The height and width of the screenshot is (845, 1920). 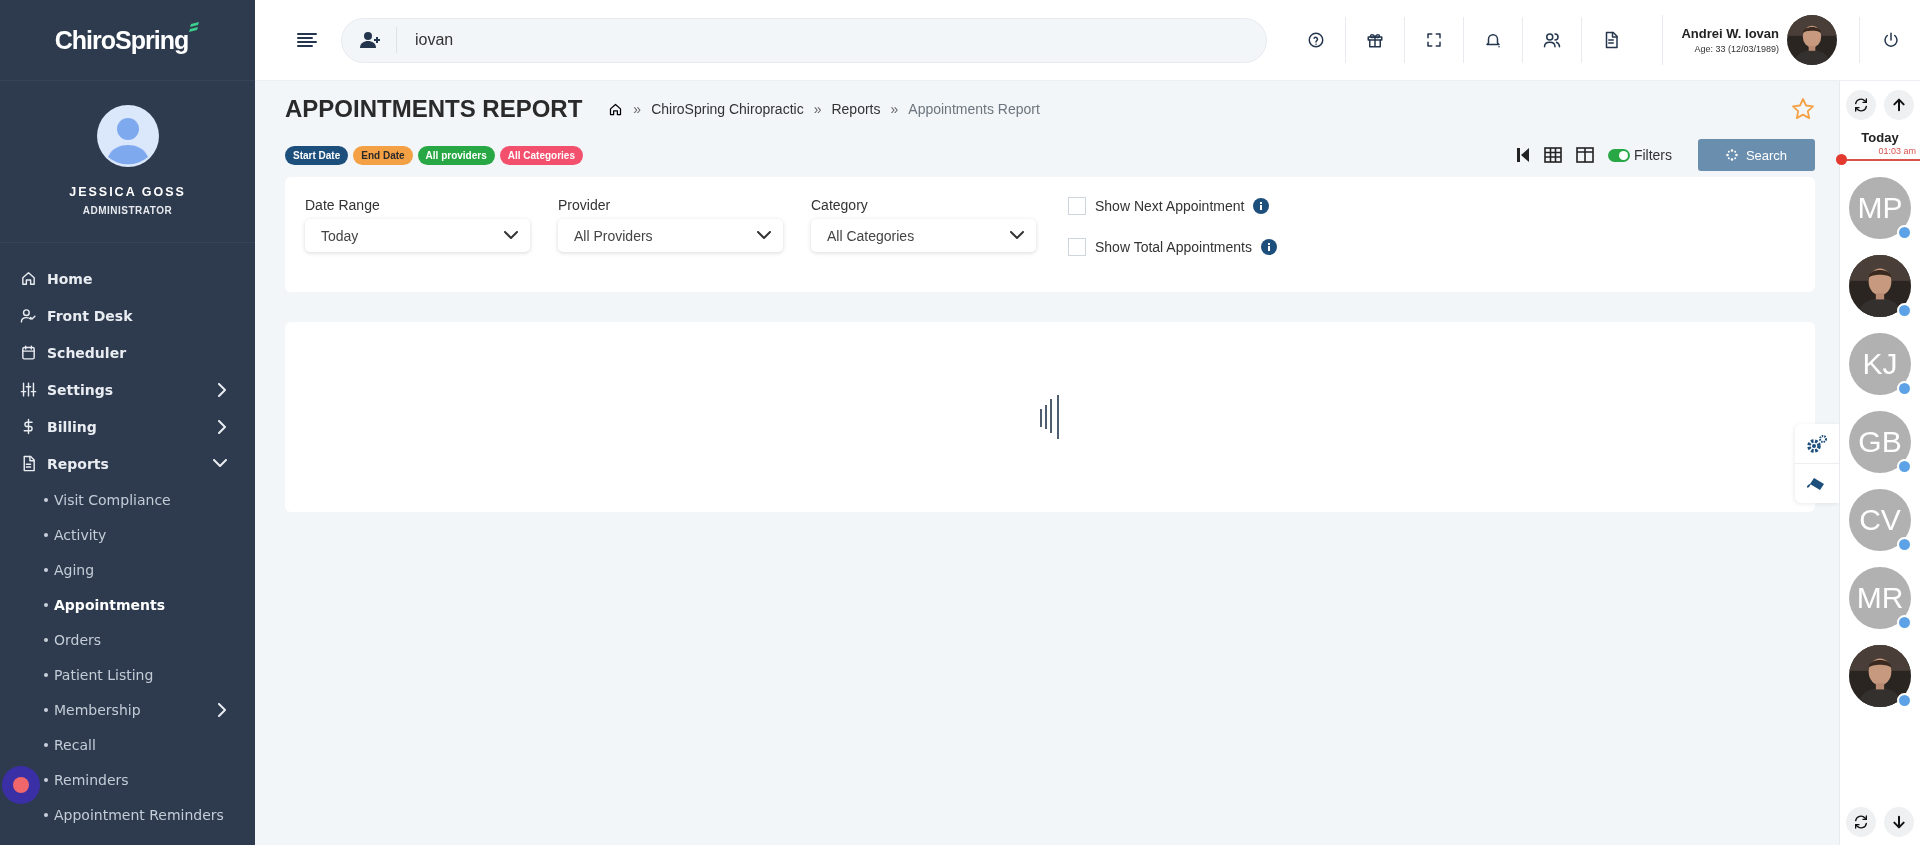 What do you see at coordinates (140, 639) in the screenshot?
I see `sidebar-subitem: Orders` at bounding box center [140, 639].